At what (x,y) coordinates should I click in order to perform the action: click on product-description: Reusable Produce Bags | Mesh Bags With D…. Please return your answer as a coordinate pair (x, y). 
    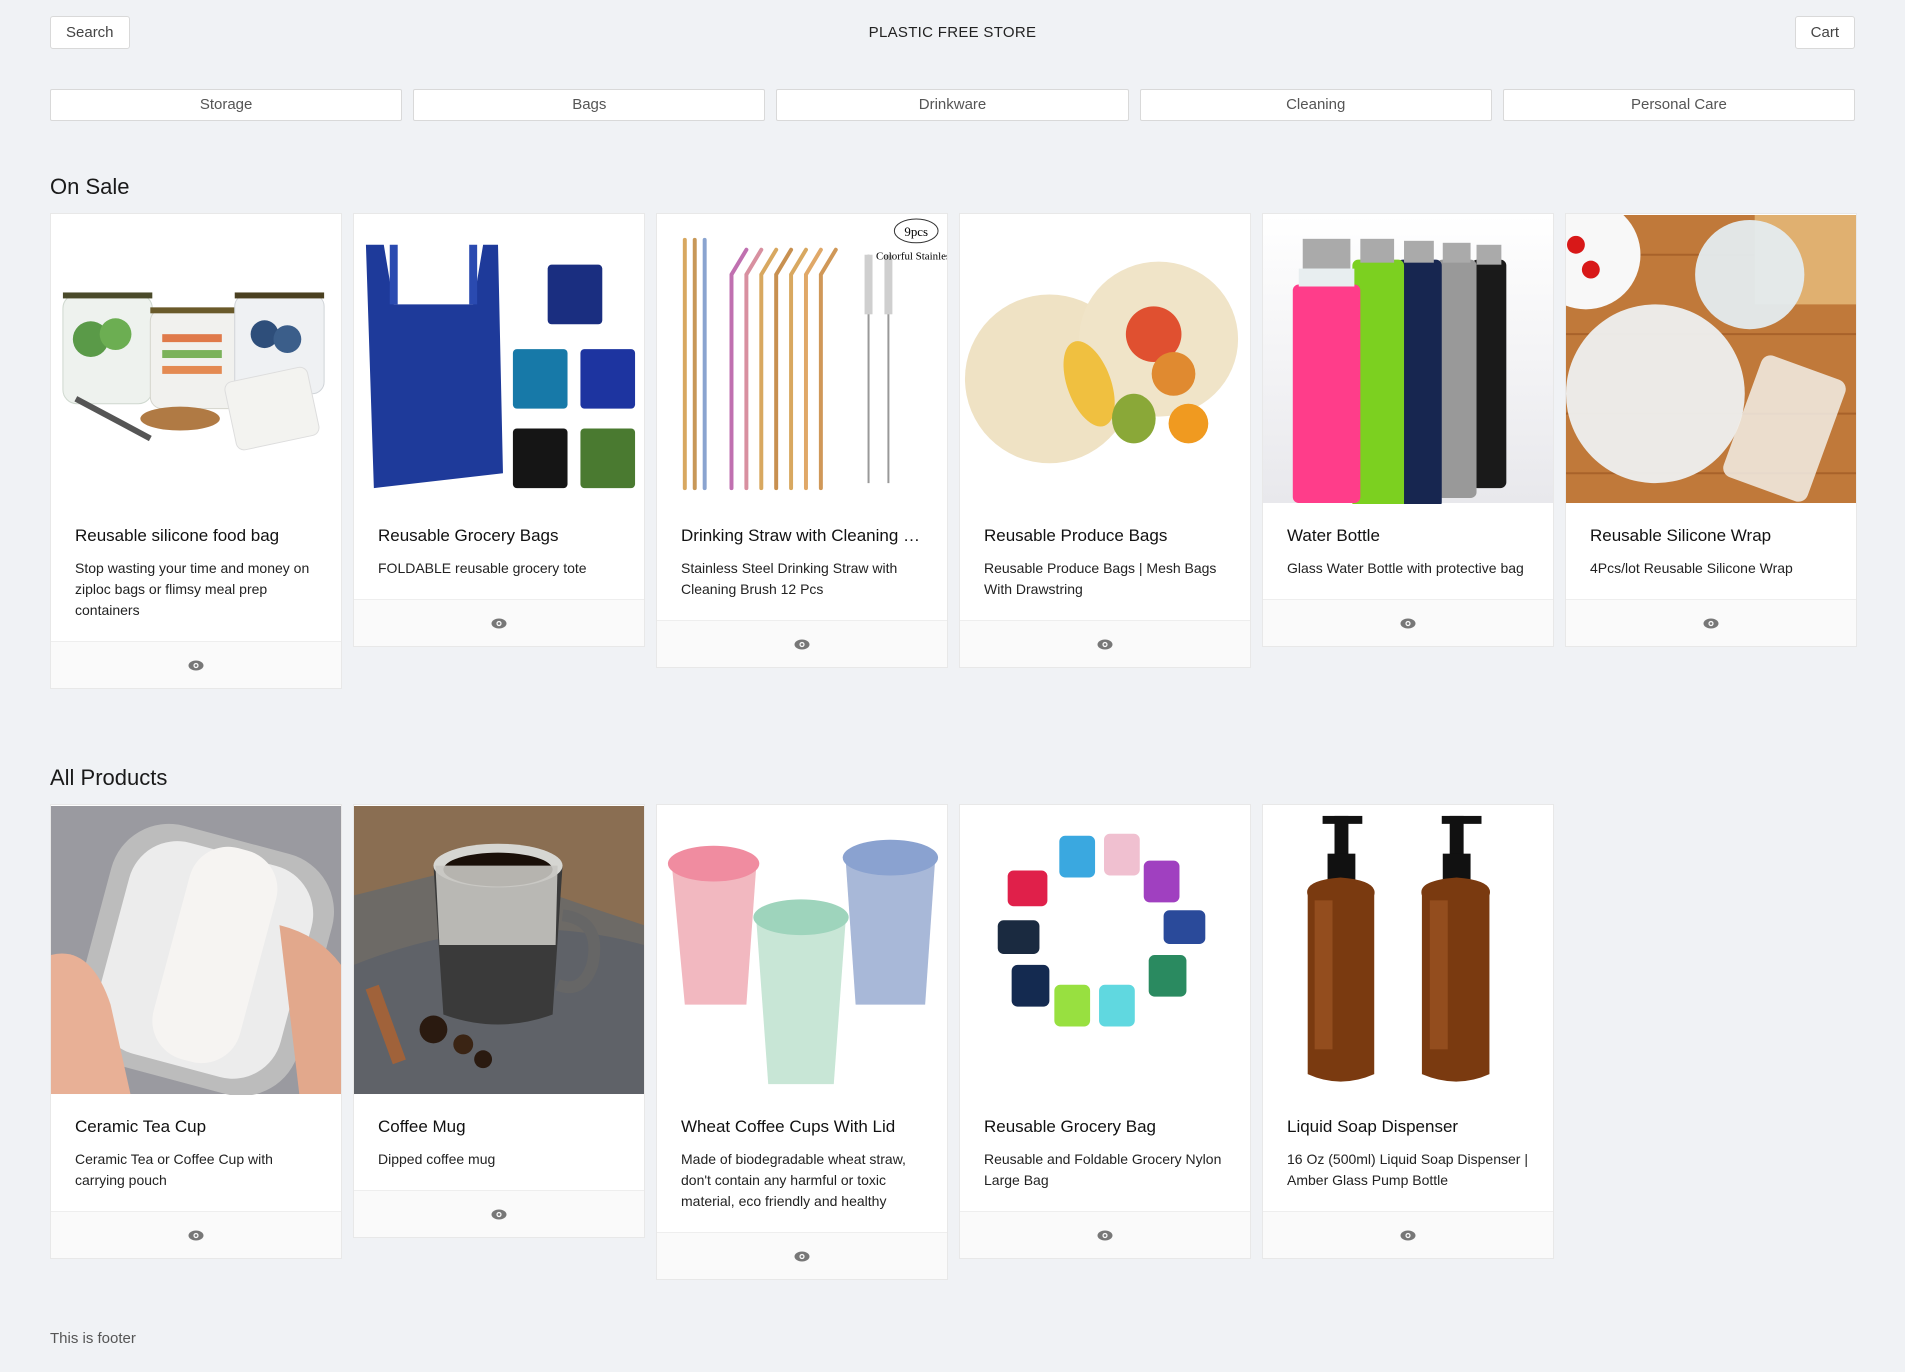
    Looking at the image, I should click on (1100, 578).